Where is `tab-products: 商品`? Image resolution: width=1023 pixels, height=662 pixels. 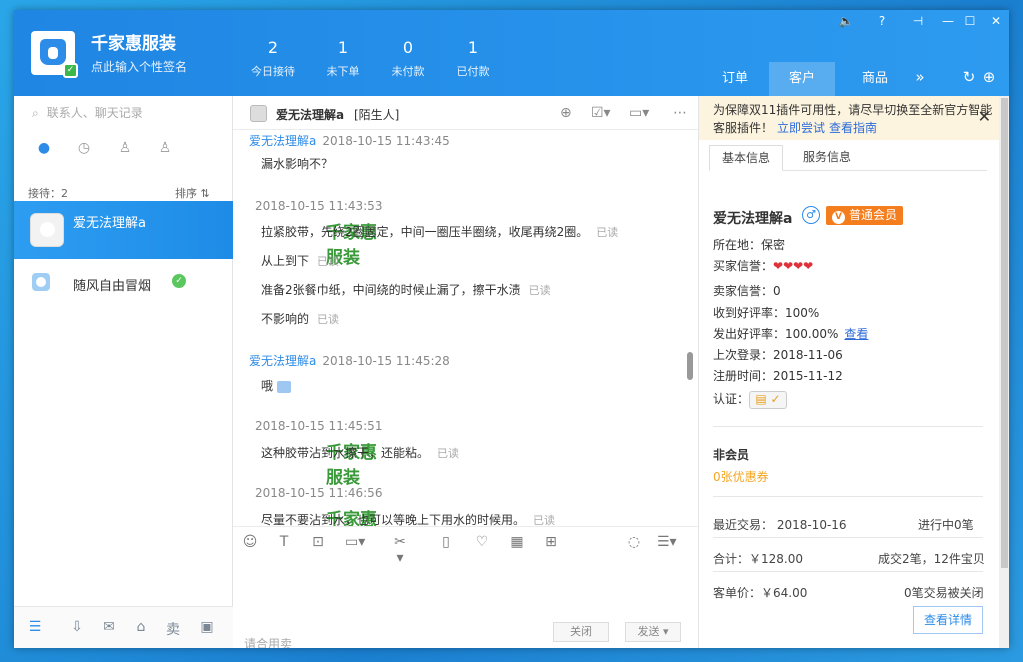 tab-products: 商品 is located at coordinates (875, 79).